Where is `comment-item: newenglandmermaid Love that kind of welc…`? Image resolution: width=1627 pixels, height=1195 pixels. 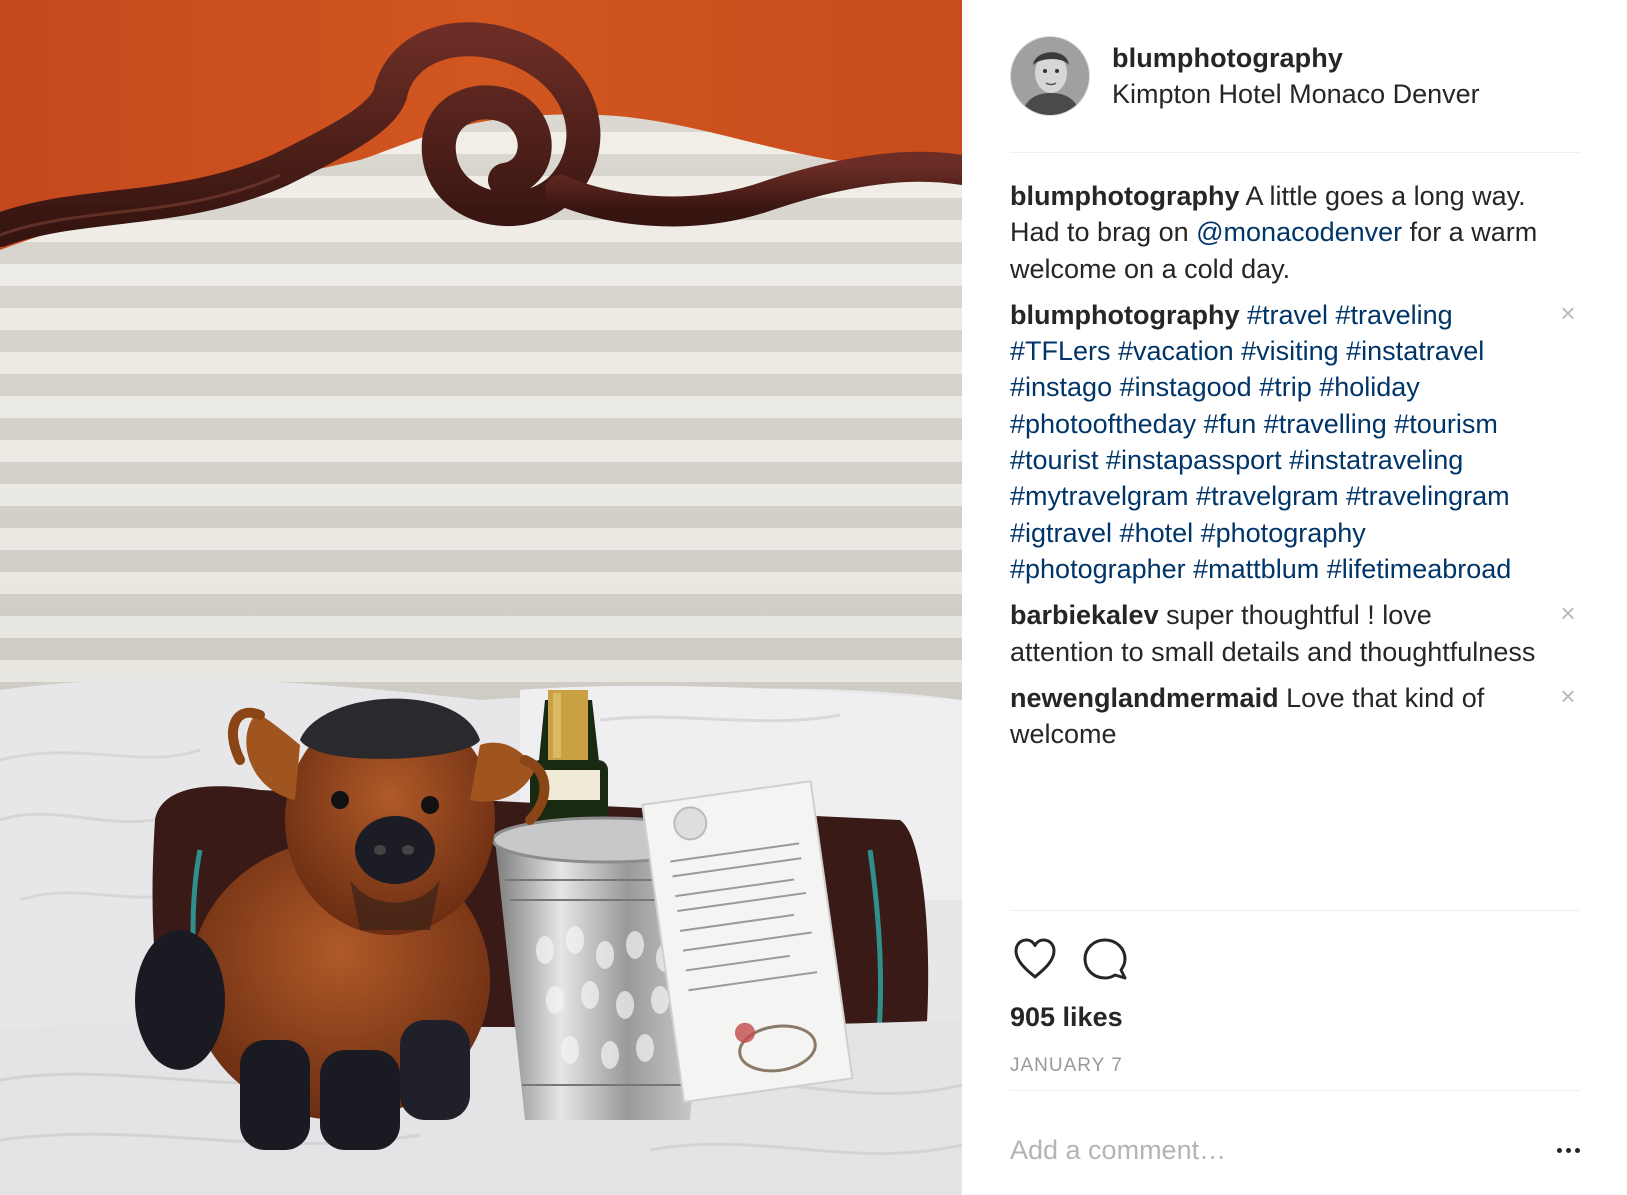
comment-item: newenglandmermaid Love that kind of welc… is located at coordinates (1295, 716).